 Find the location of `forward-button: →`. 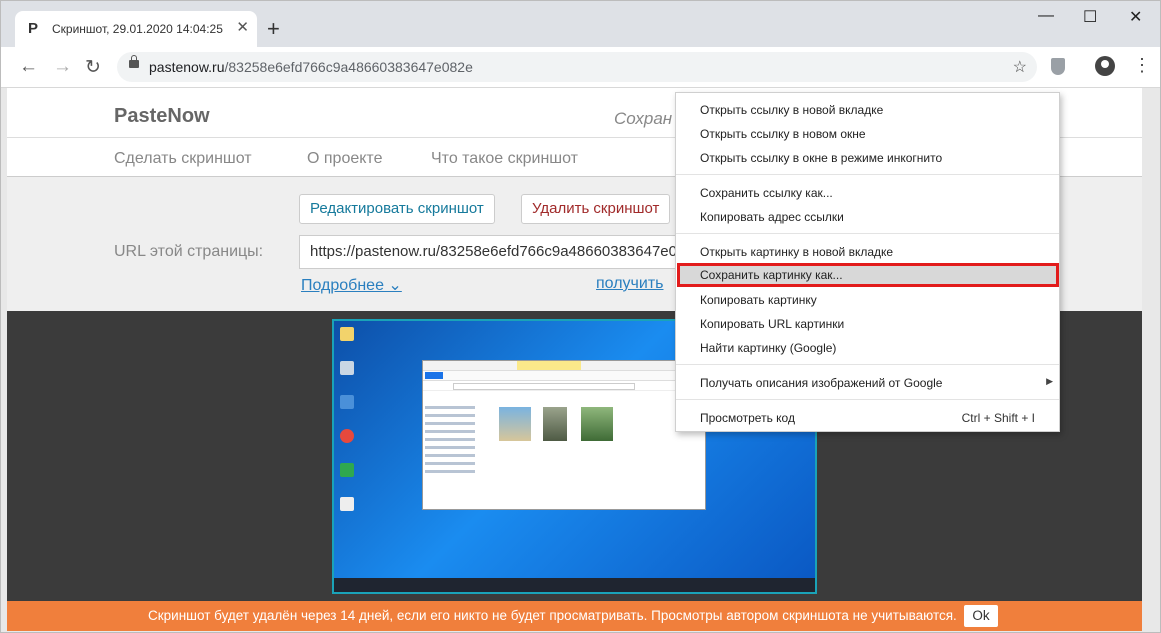

forward-button: → is located at coordinates (62, 67).